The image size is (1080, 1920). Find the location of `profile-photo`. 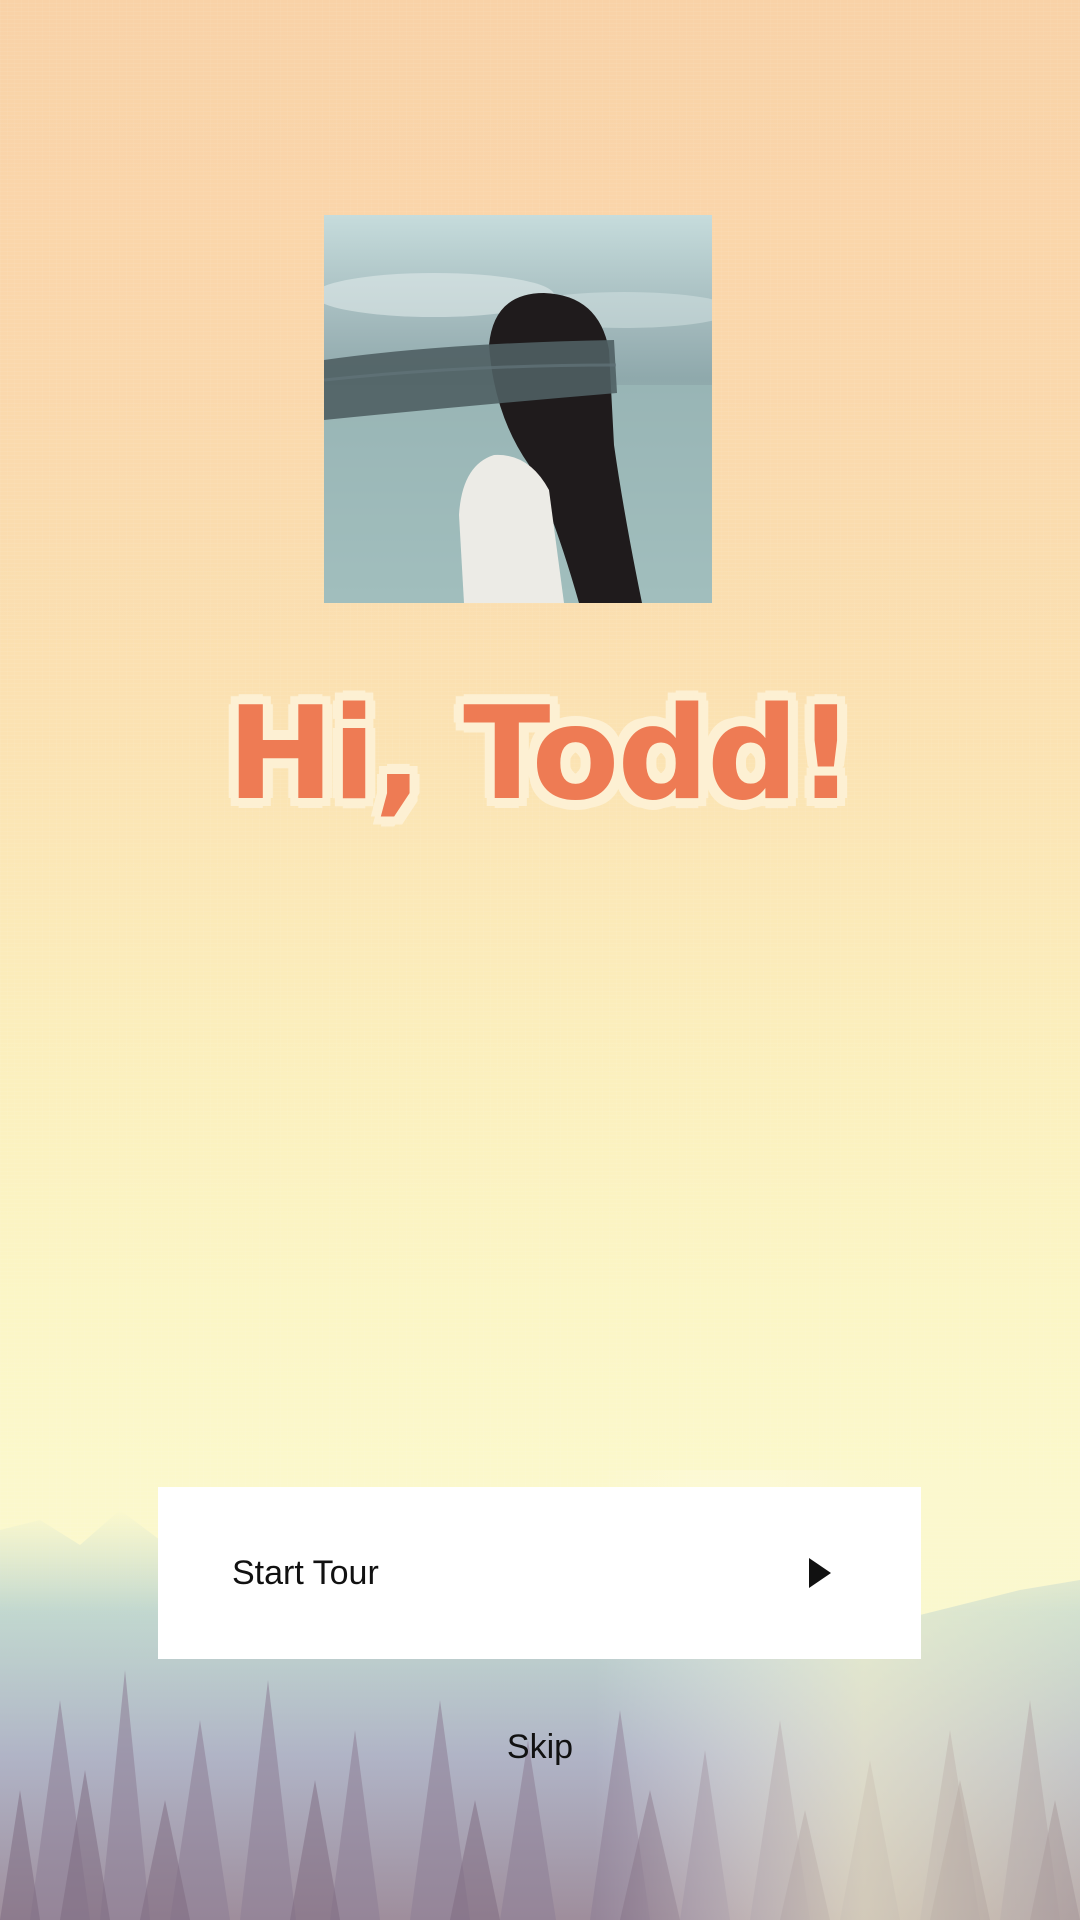

profile-photo is located at coordinates (518, 409).